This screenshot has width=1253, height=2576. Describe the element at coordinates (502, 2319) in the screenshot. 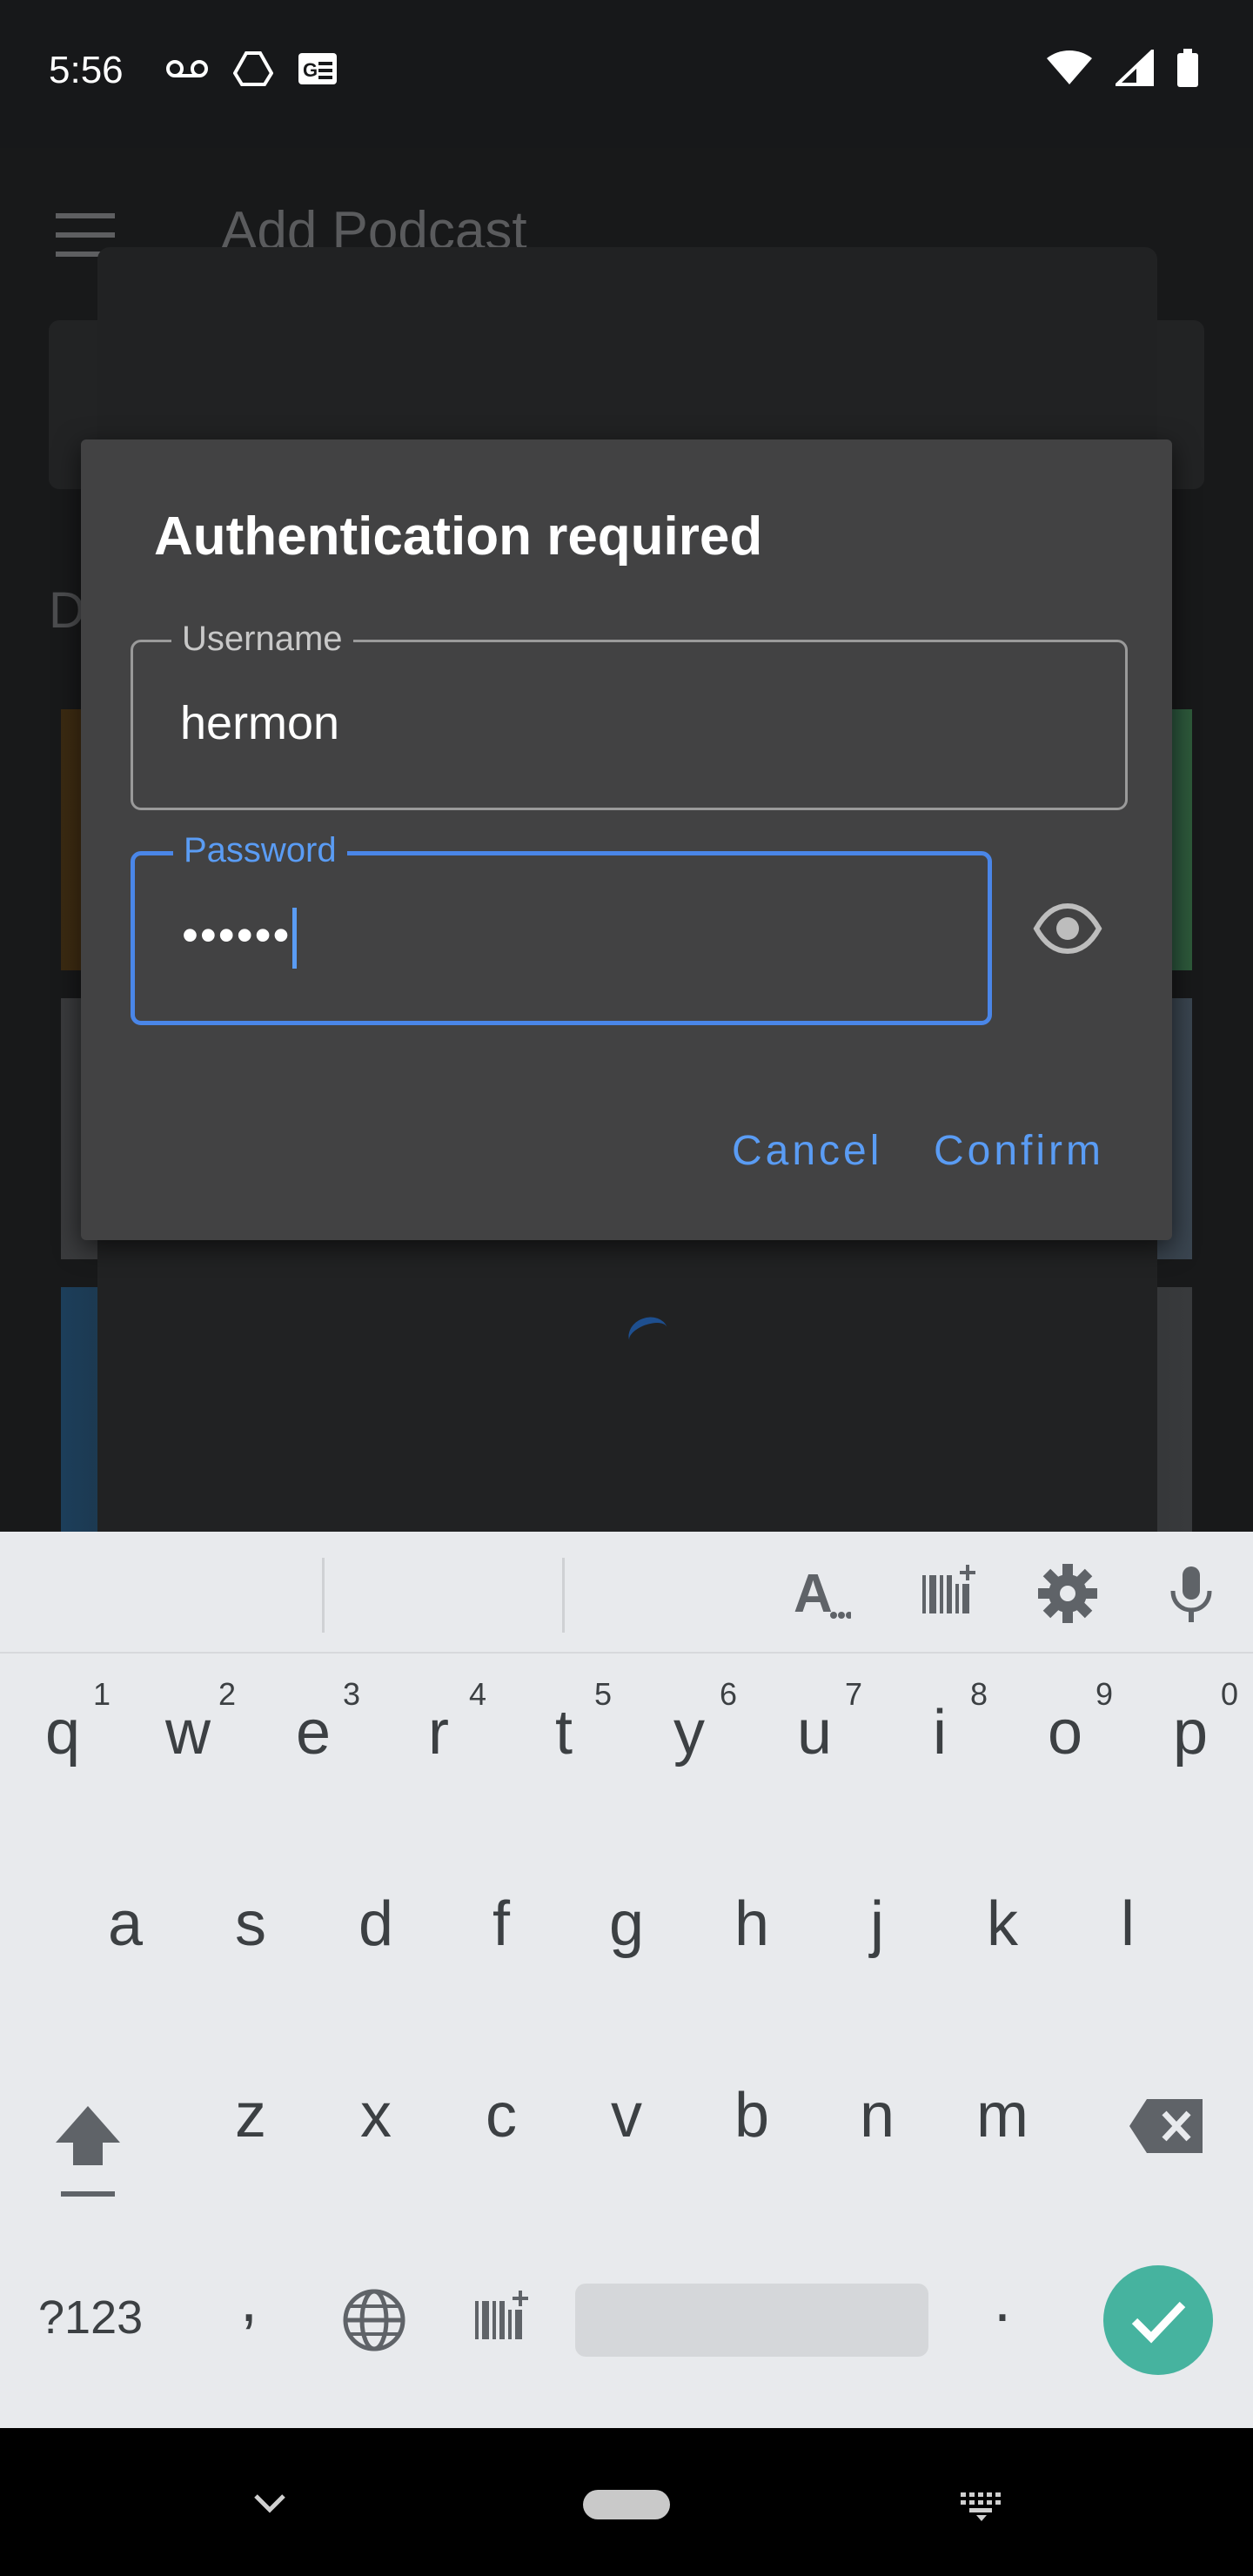

I see `barcode-key` at that location.